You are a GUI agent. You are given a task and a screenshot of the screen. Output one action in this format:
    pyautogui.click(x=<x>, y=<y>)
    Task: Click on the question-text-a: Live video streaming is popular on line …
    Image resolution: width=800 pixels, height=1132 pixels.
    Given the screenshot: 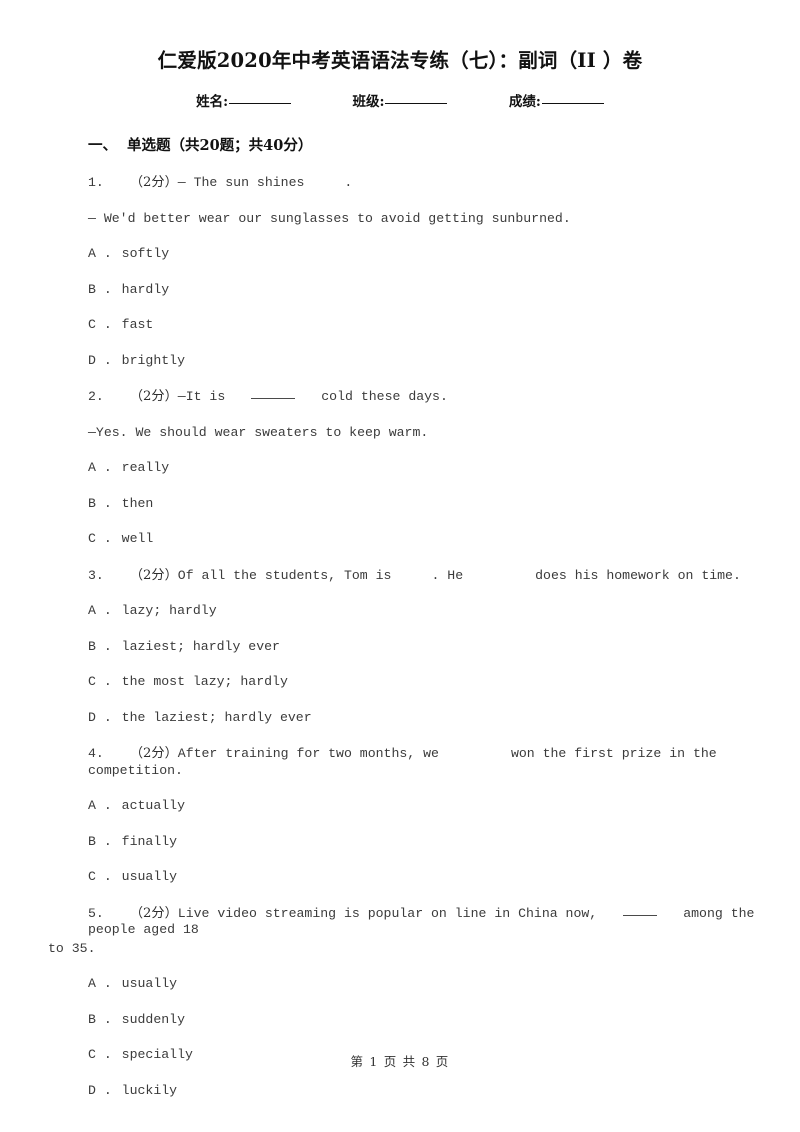 What is the action you would take?
    pyautogui.click(x=387, y=913)
    